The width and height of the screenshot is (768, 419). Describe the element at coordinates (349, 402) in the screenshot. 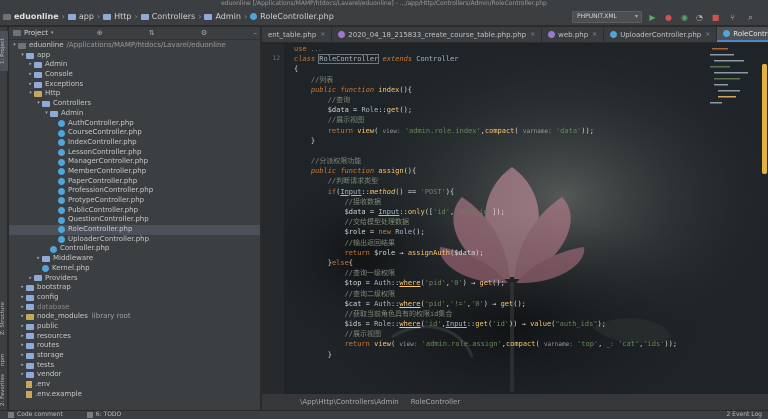

I see `breadcrumb-namespace: \App\Http\Controllers\Admin` at that location.